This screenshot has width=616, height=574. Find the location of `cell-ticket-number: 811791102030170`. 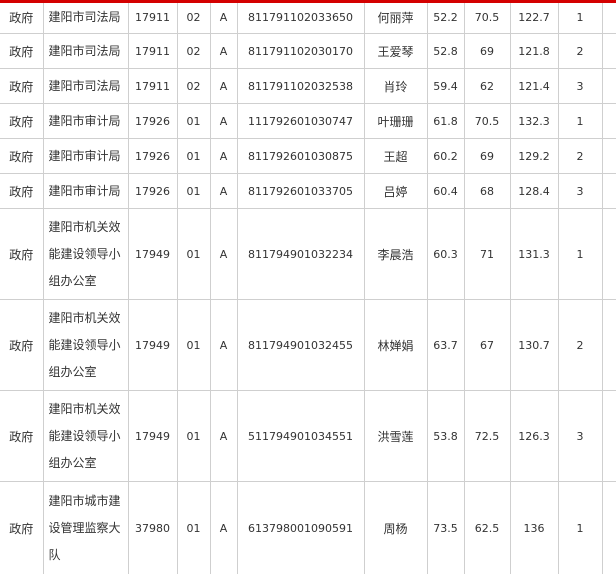

cell-ticket-number: 811791102030170 is located at coordinates (300, 51).